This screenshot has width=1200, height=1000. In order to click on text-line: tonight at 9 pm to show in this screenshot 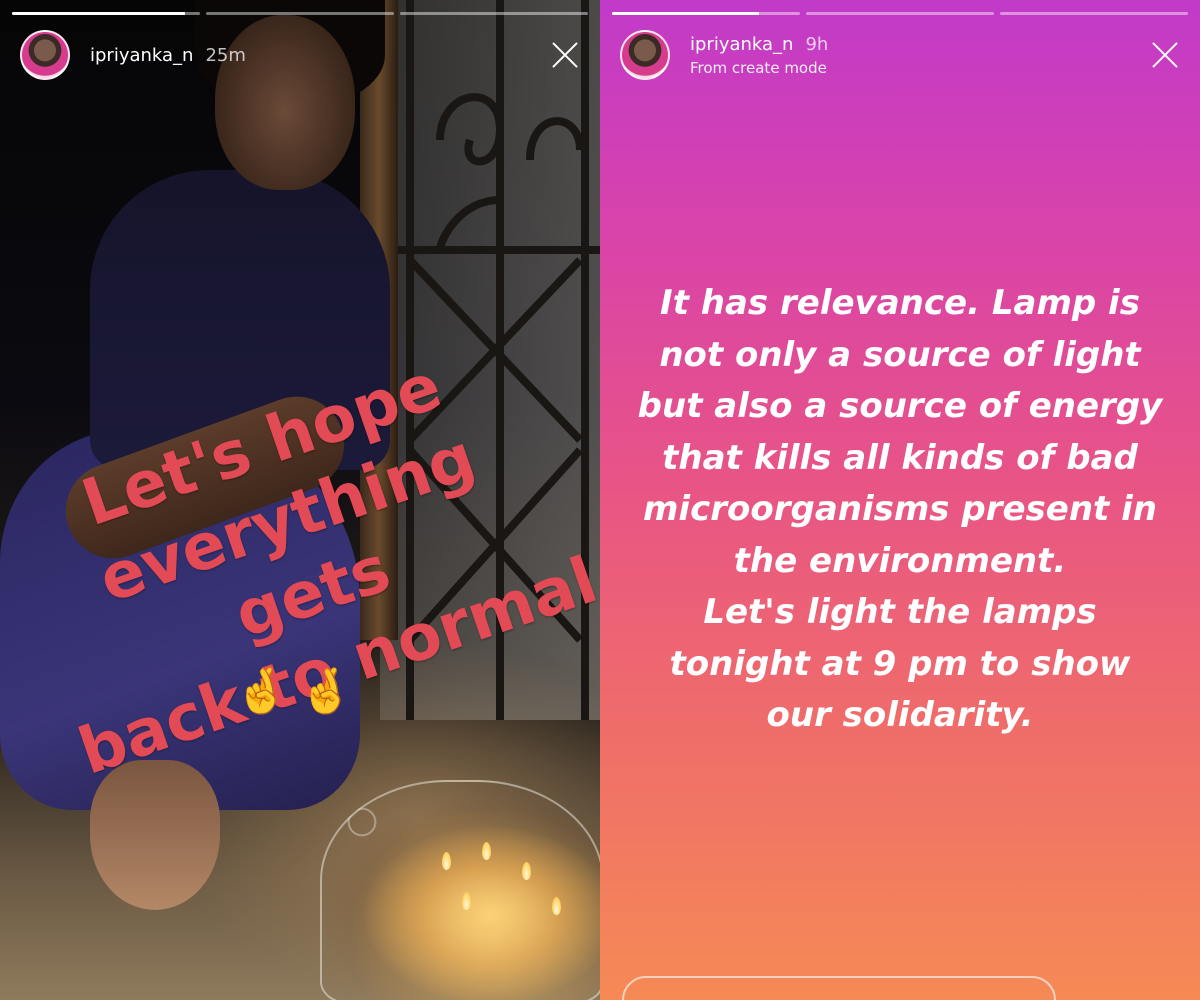, I will do `click(900, 663)`.